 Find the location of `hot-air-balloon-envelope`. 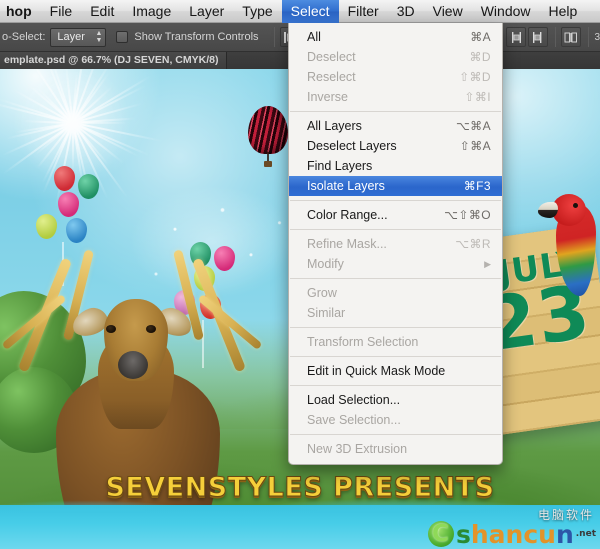

hot-air-balloon-envelope is located at coordinates (268, 130).